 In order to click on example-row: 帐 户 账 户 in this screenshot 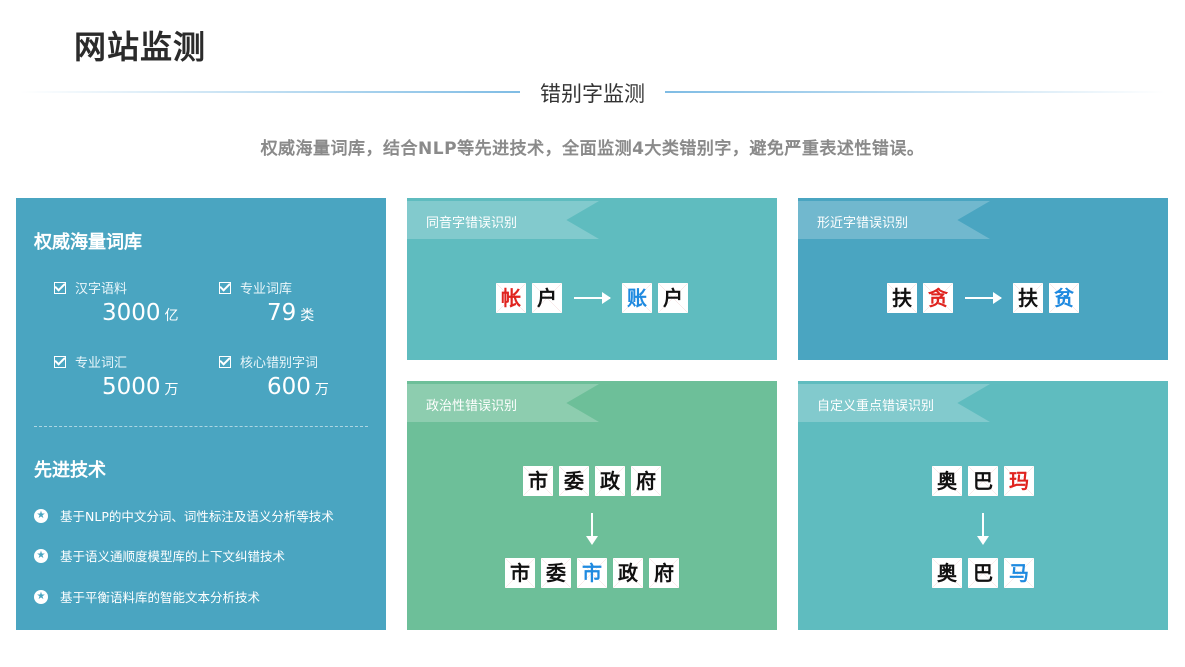, I will do `click(592, 298)`.